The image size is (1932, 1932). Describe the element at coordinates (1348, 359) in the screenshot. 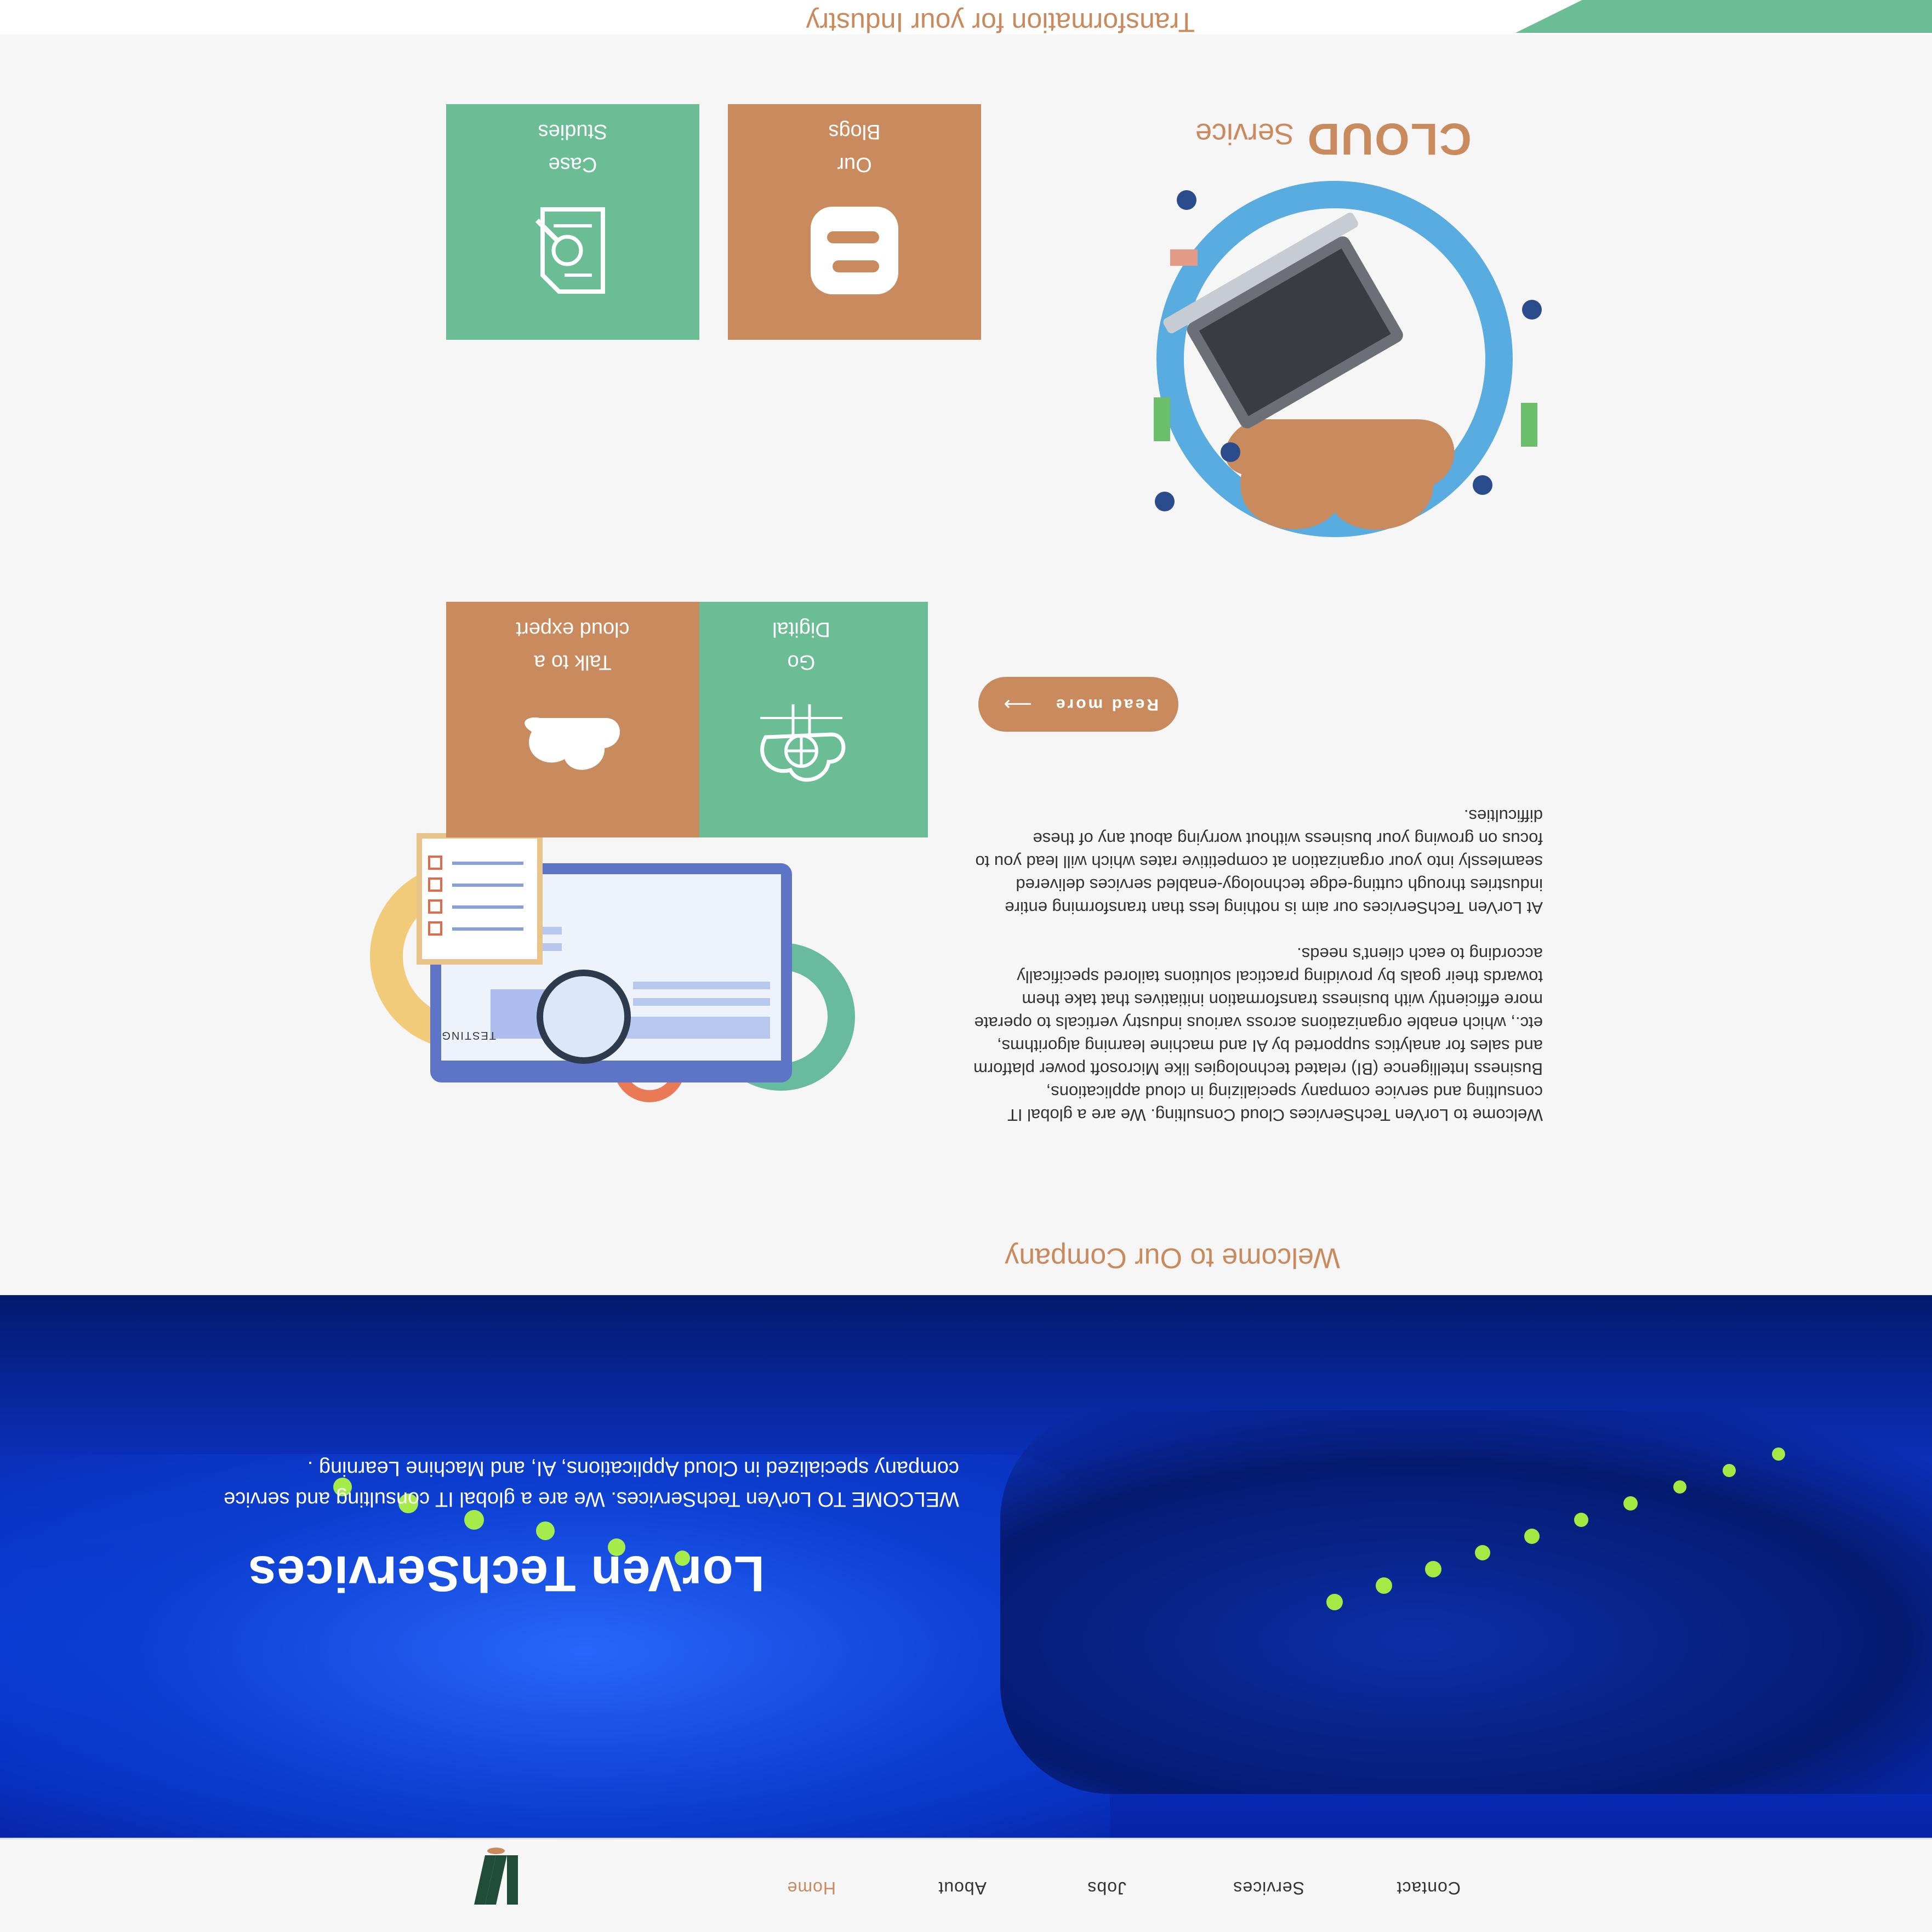

I see `cloud-service-illustration` at that location.